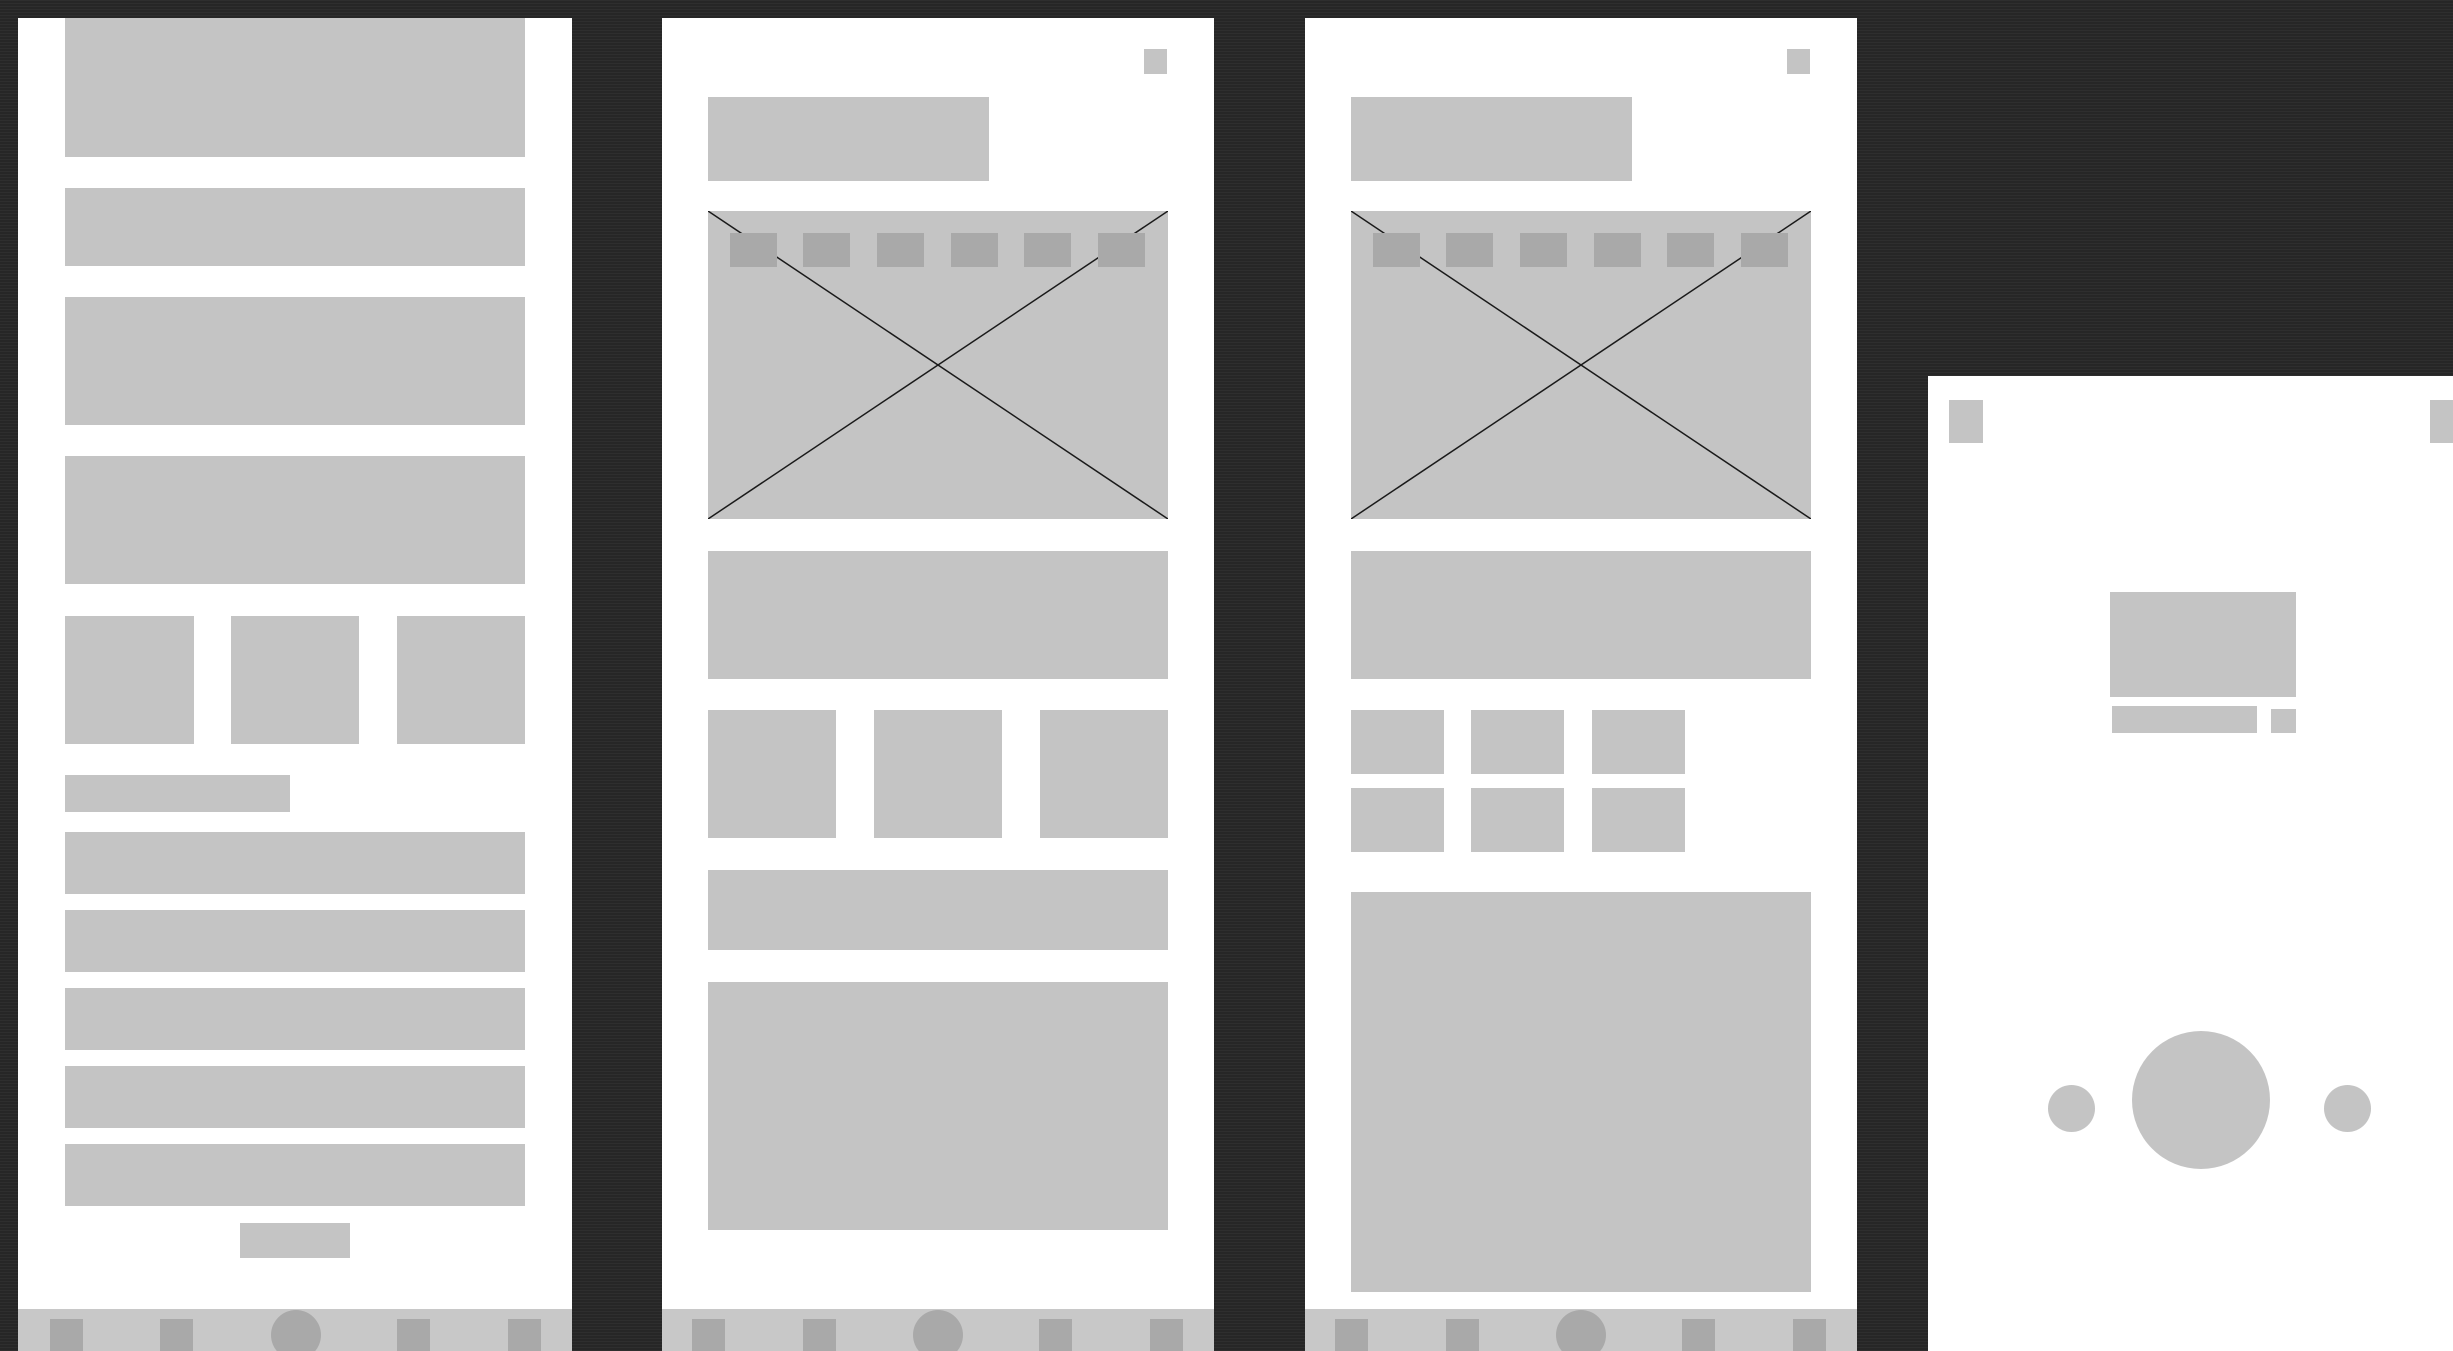  Describe the element at coordinates (1966, 421) in the screenshot. I see `back-icon-placeholder` at that location.